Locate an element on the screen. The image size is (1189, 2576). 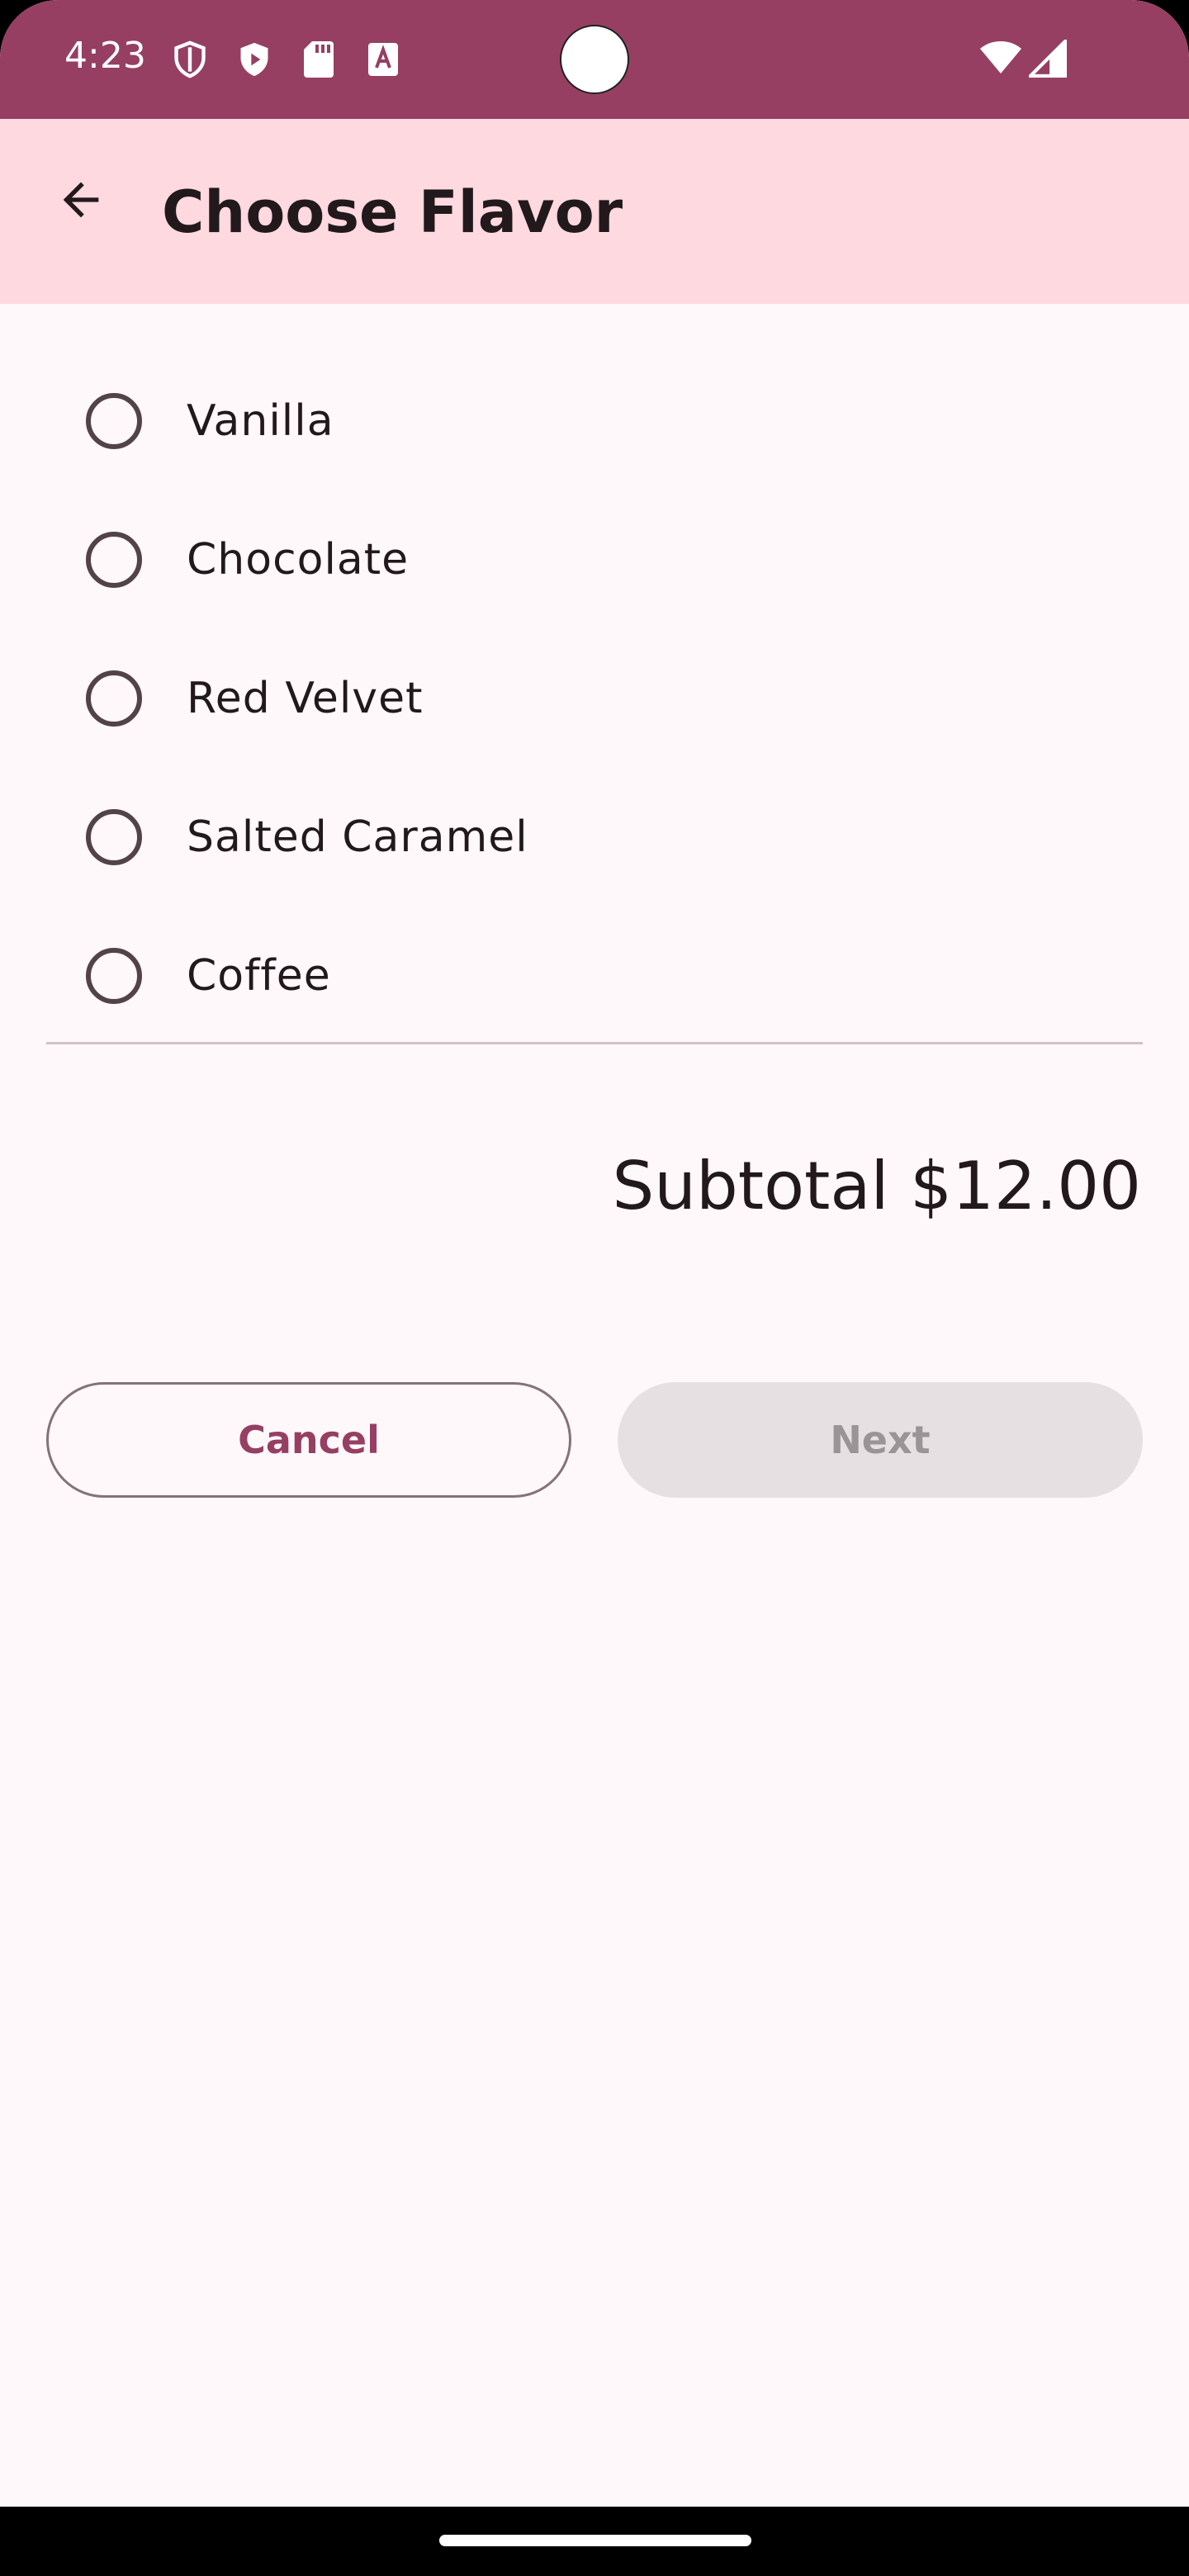
flavor-option-vanilla: Vanilla is located at coordinates (595, 421).